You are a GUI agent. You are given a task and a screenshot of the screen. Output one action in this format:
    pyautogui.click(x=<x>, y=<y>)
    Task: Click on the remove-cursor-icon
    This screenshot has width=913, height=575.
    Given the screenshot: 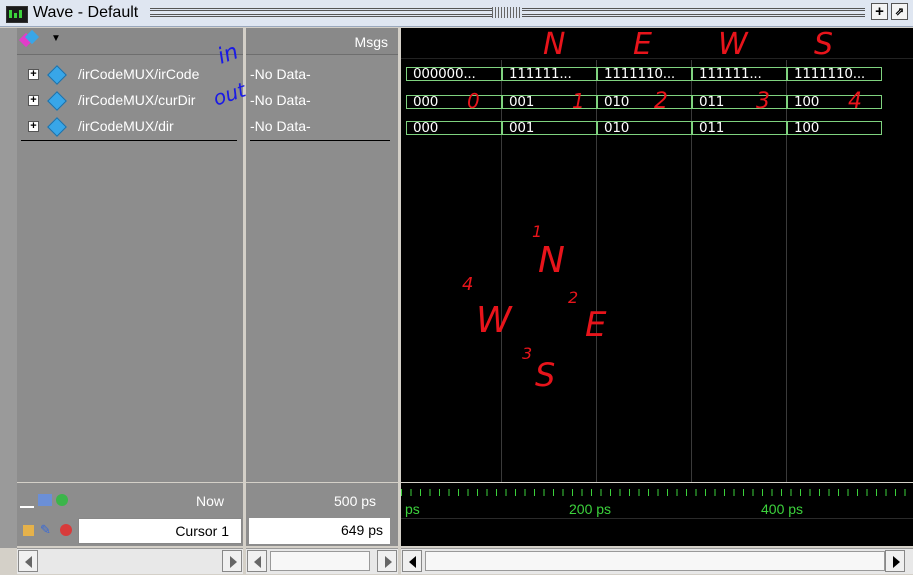 What is the action you would take?
    pyautogui.click(x=66, y=530)
    